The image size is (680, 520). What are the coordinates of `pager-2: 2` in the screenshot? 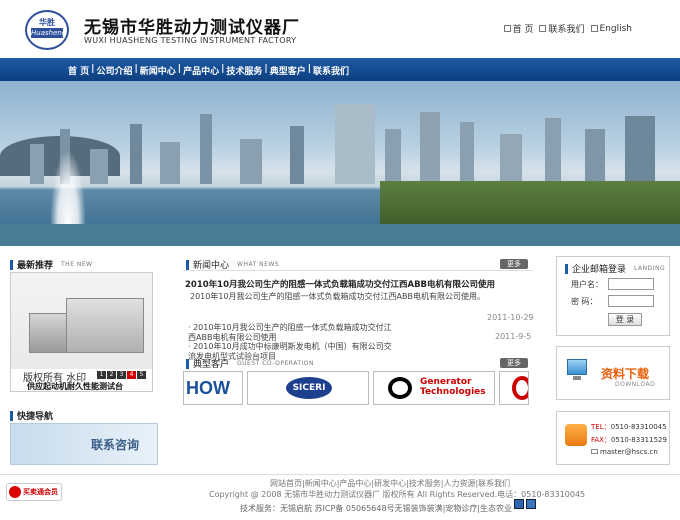 It's located at (111, 375).